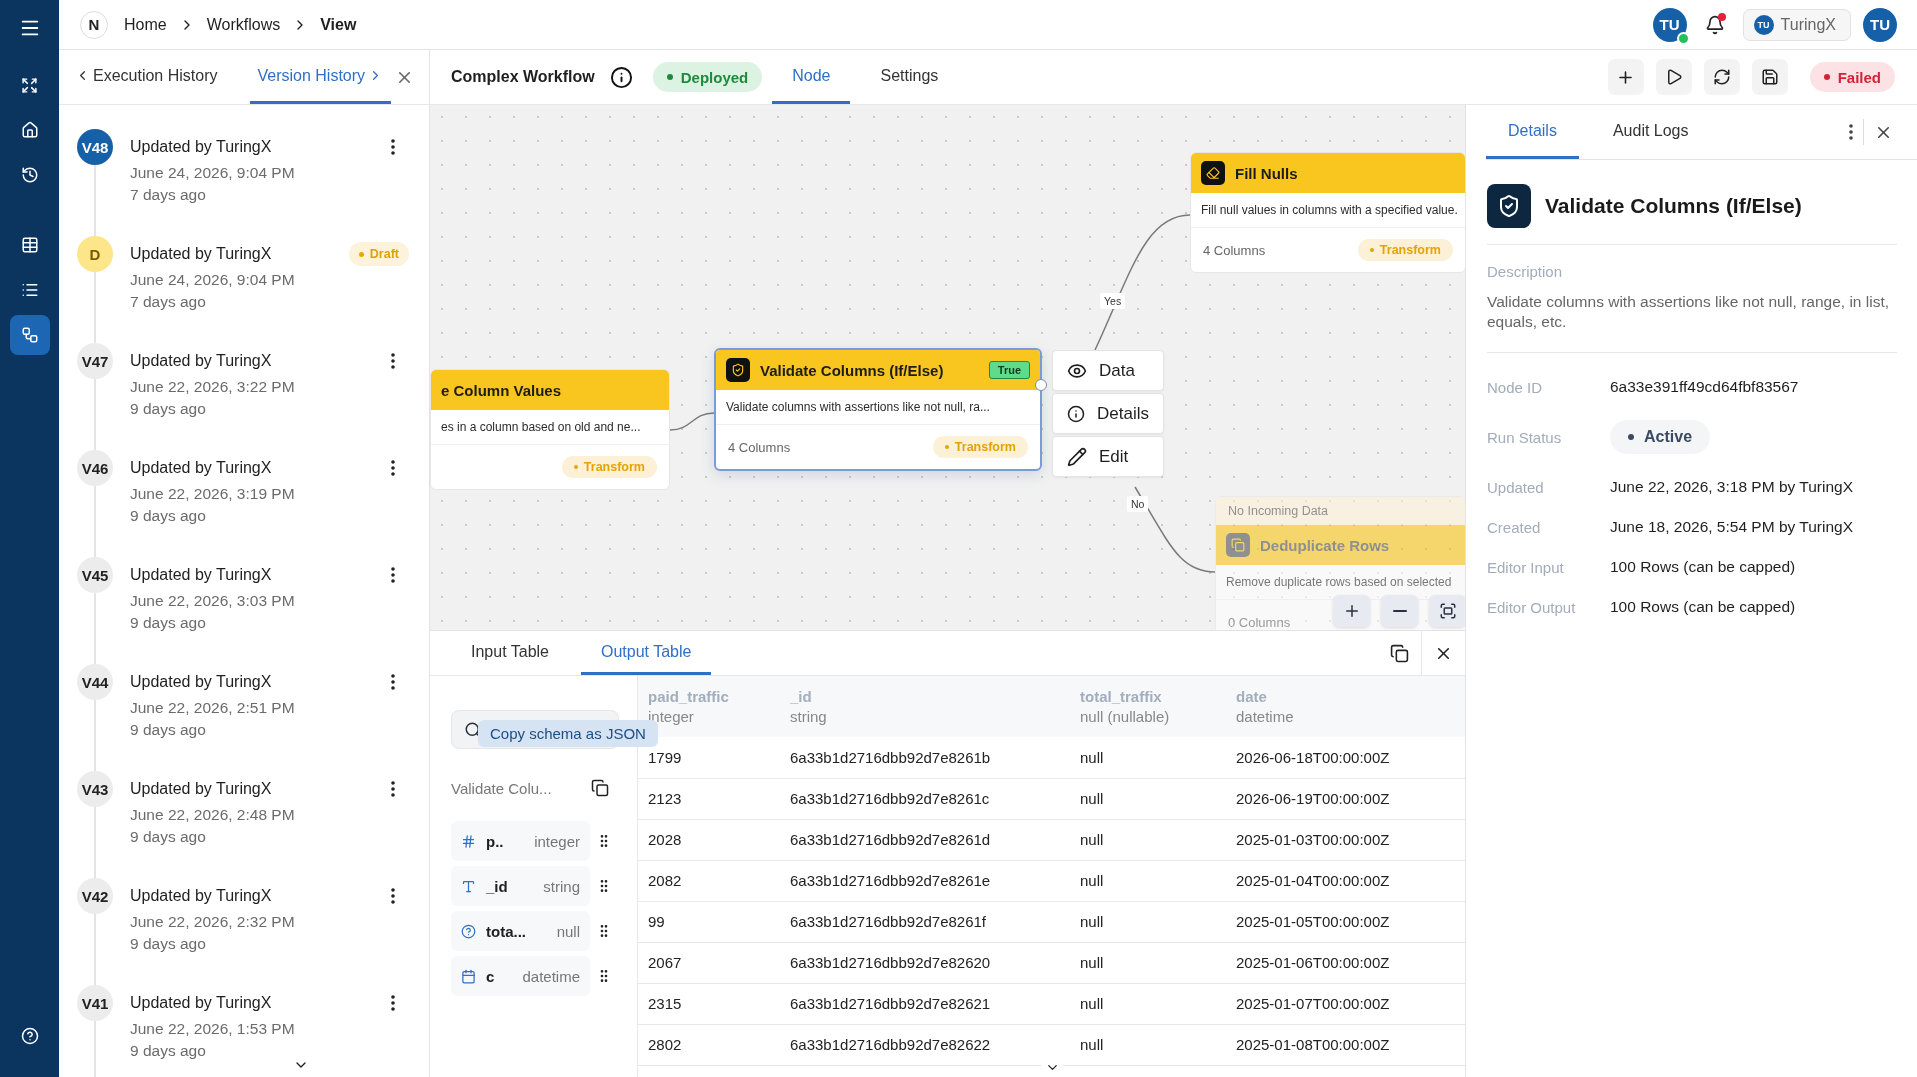 The width and height of the screenshot is (1917, 1077). What do you see at coordinates (213, 708) in the screenshot?
I see `version-date: June 22, 2026, 2:51 PM` at bounding box center [213, 708].